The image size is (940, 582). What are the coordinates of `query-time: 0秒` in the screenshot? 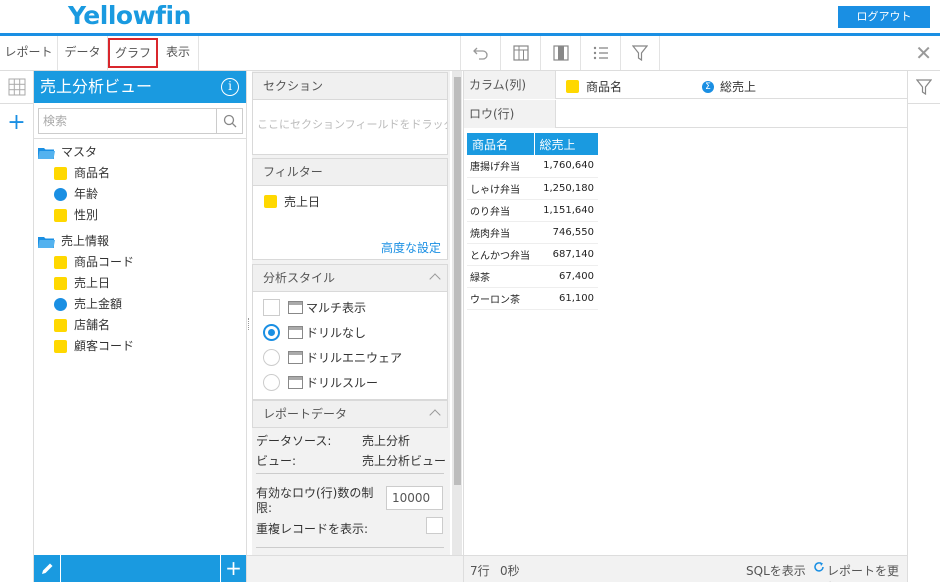 It's located at (510, 571).